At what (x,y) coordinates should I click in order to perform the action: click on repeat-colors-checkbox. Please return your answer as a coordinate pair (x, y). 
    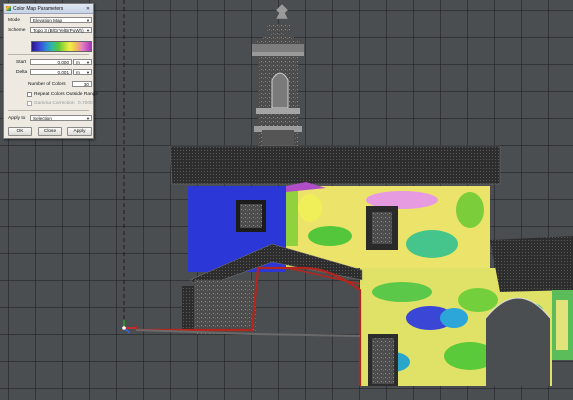
    Looking at the image, I should click on (29, 94).